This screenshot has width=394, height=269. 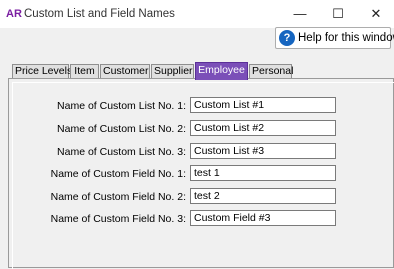 What do you see at coordinates (118, 174) in the screenshot?
I see `custom-field-1-label: Name of Custom Field No. 1:` at bounding box center [118, 174].